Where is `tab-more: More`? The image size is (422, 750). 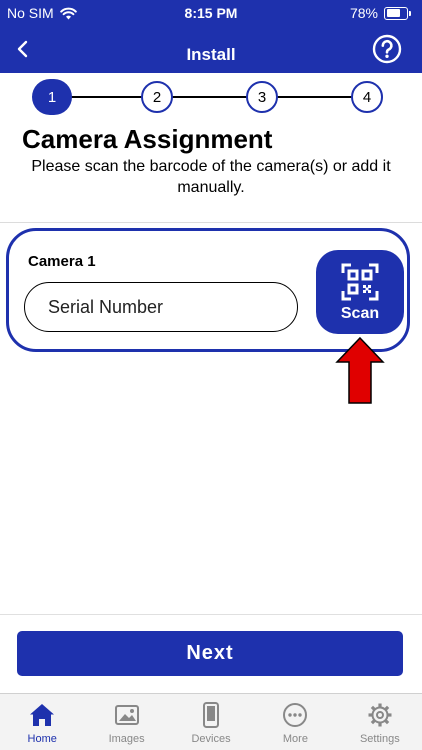
tab-more: More is located at coordinates (295, 722).